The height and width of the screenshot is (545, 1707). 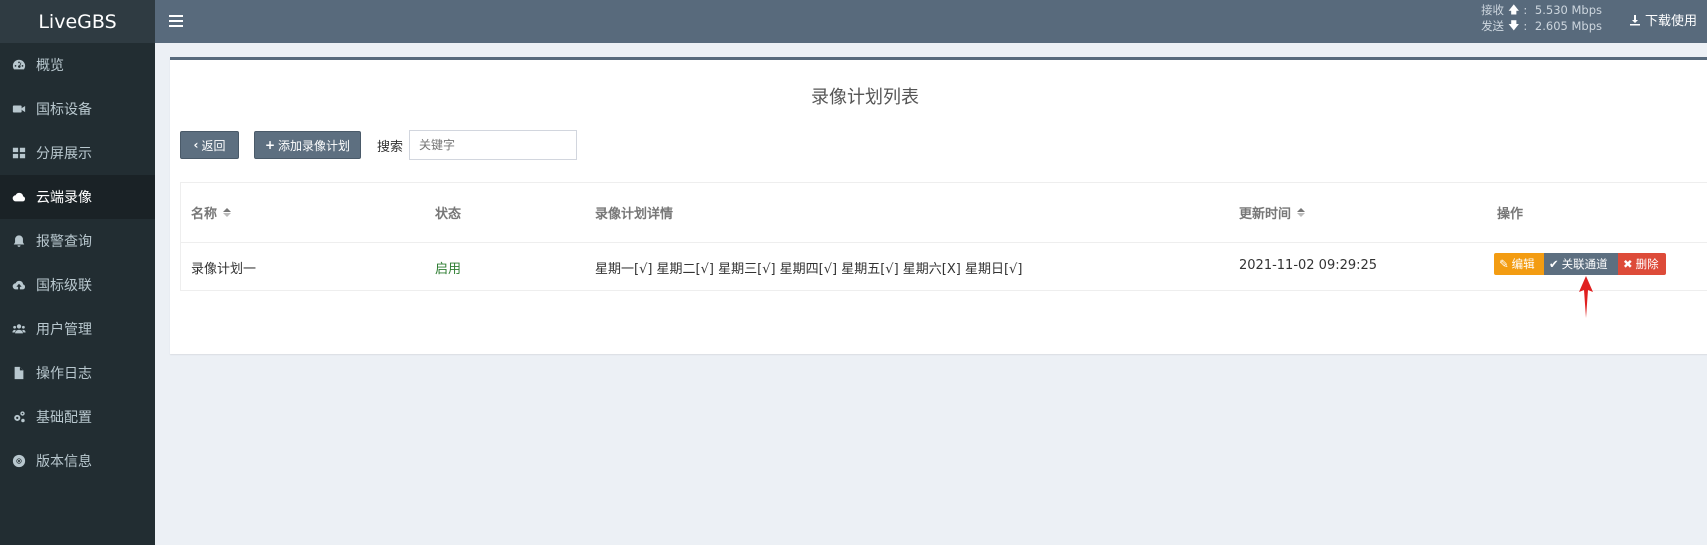 I want to click on sidebar-item-label: 国标级联, so click(x=64, y=286).